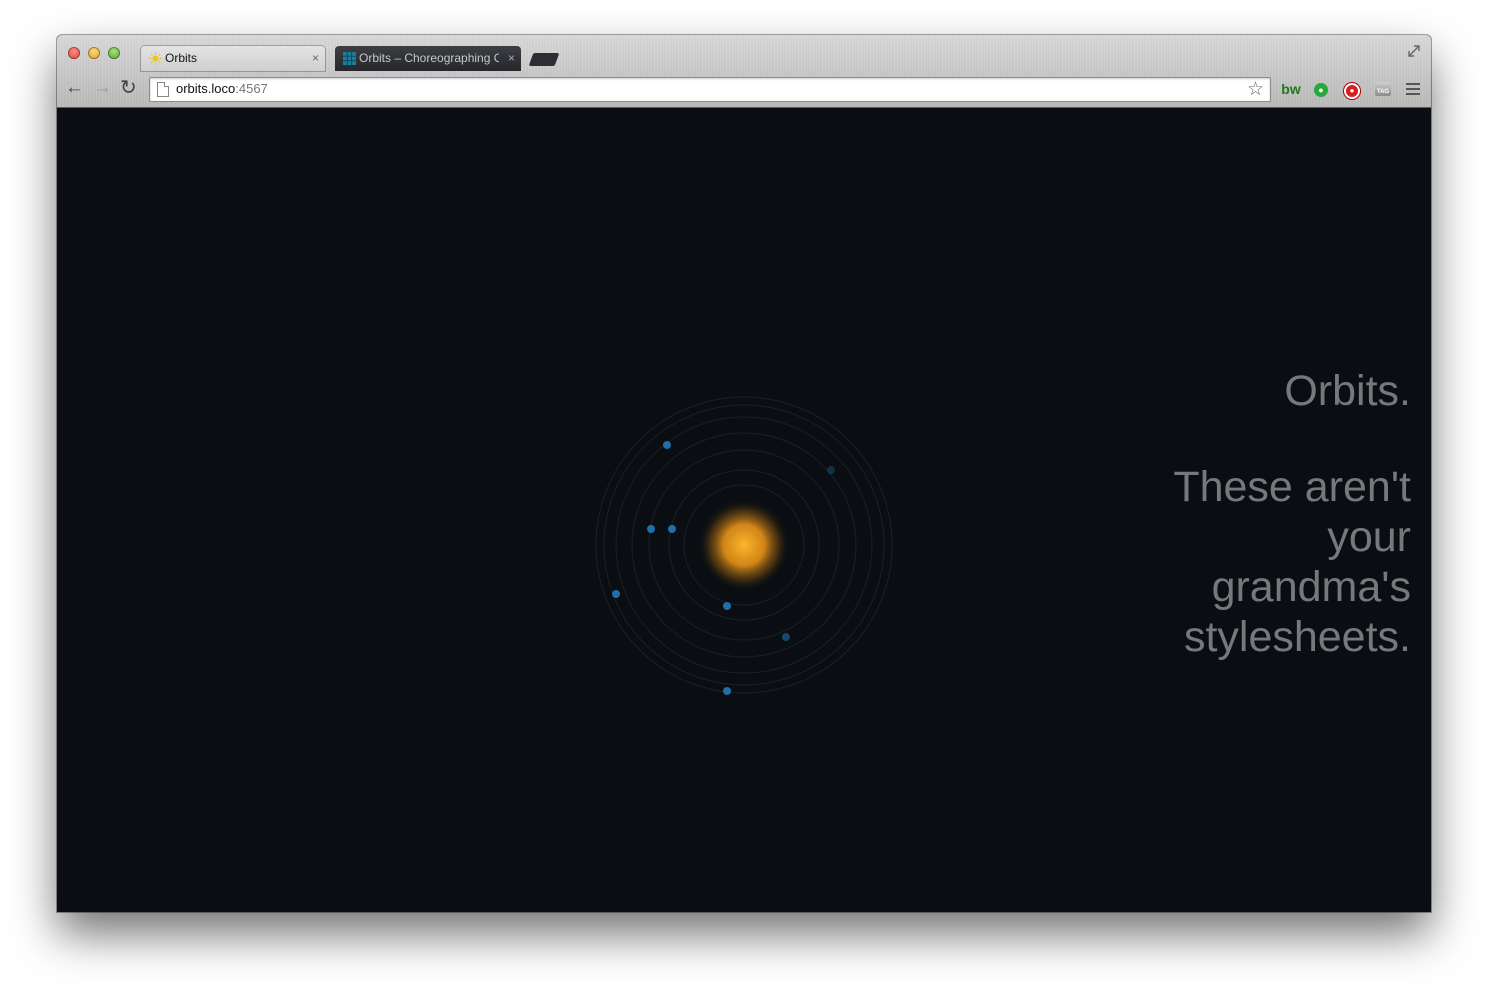 This screenshot has width=1488, height=992. I want to click on url-port: :4567, so click(251, 88).